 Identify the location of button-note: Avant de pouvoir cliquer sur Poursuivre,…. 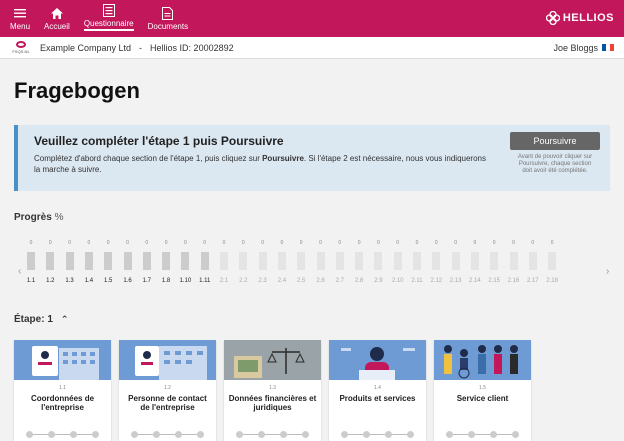
(555, 164).